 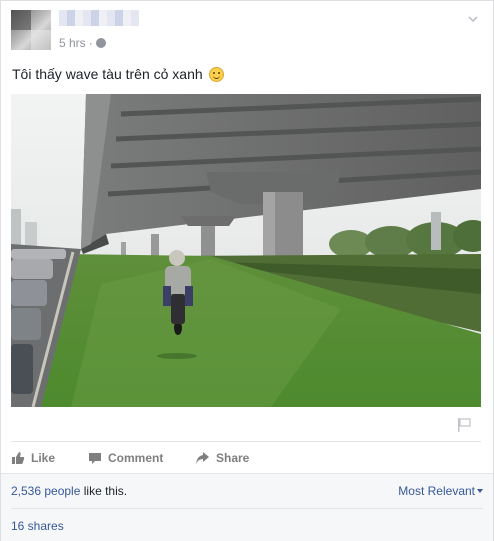 What do you see at coordinates (136, 458) in the screenshot?
I see `comment-label: Comment` at bounding box center [136, 458].